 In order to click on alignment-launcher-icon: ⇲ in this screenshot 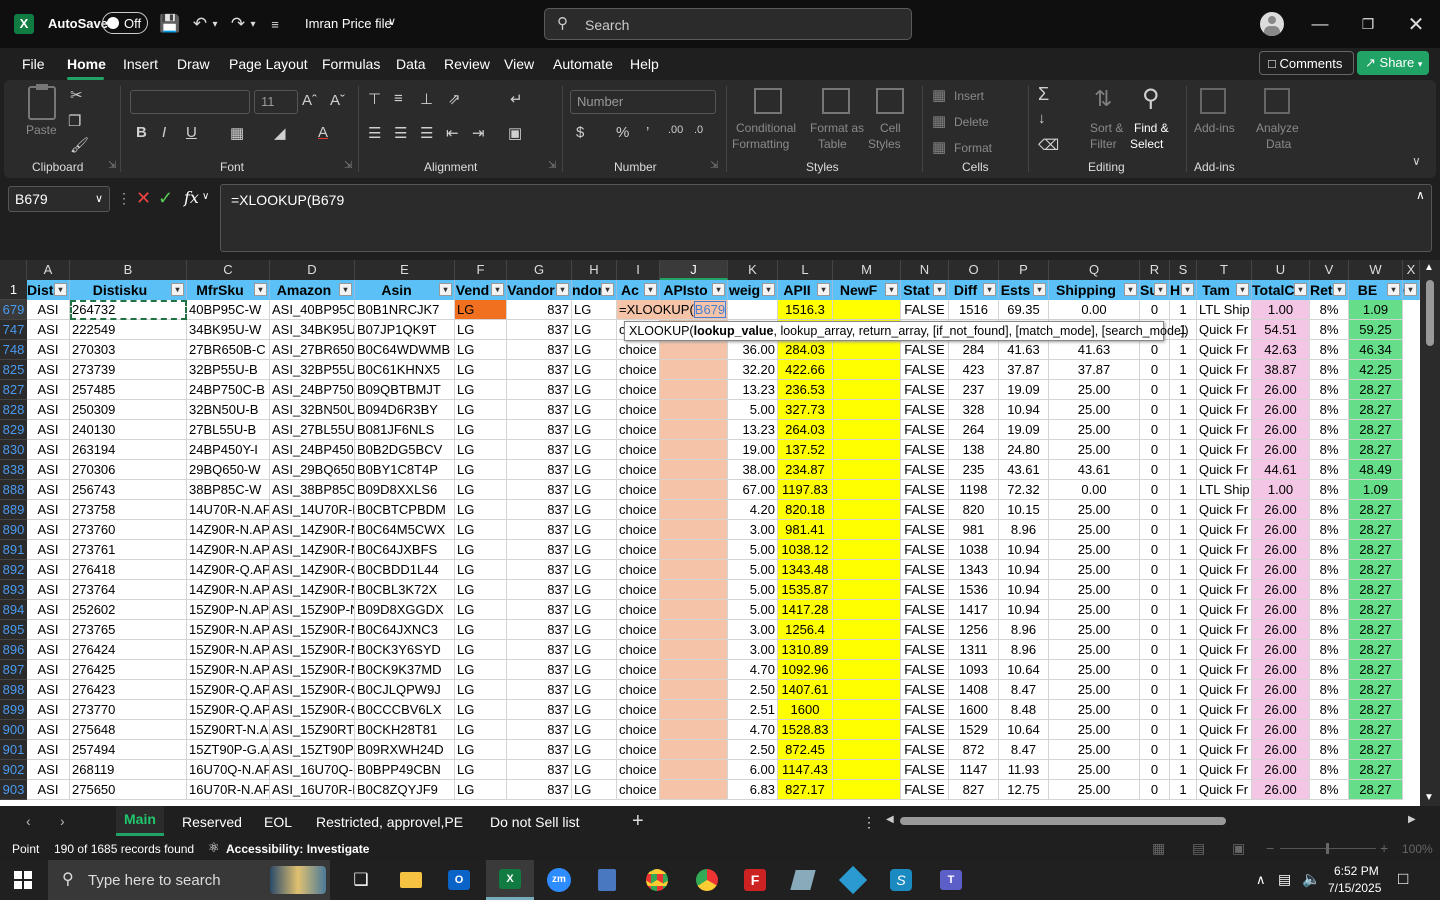, I will do `click(552, 165)`.